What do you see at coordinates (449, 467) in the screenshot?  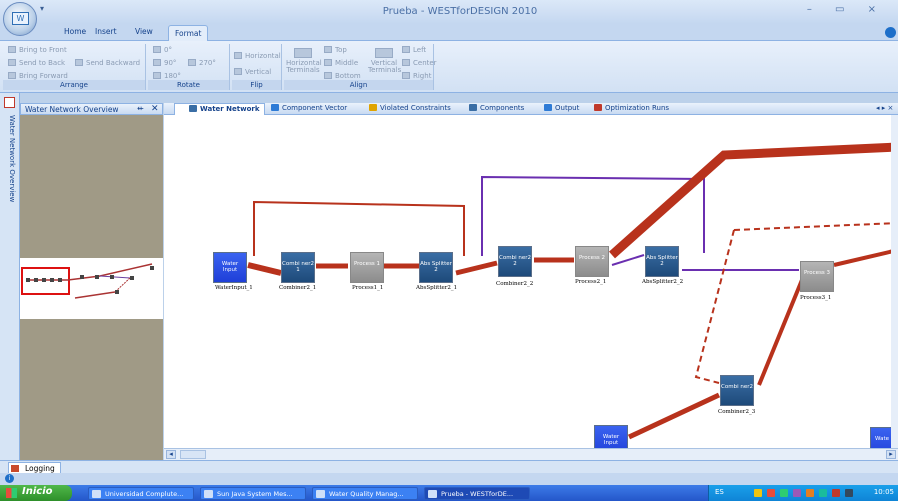 I see `bottom-panel-tabs: Logging` at bounding box center [449, 467].